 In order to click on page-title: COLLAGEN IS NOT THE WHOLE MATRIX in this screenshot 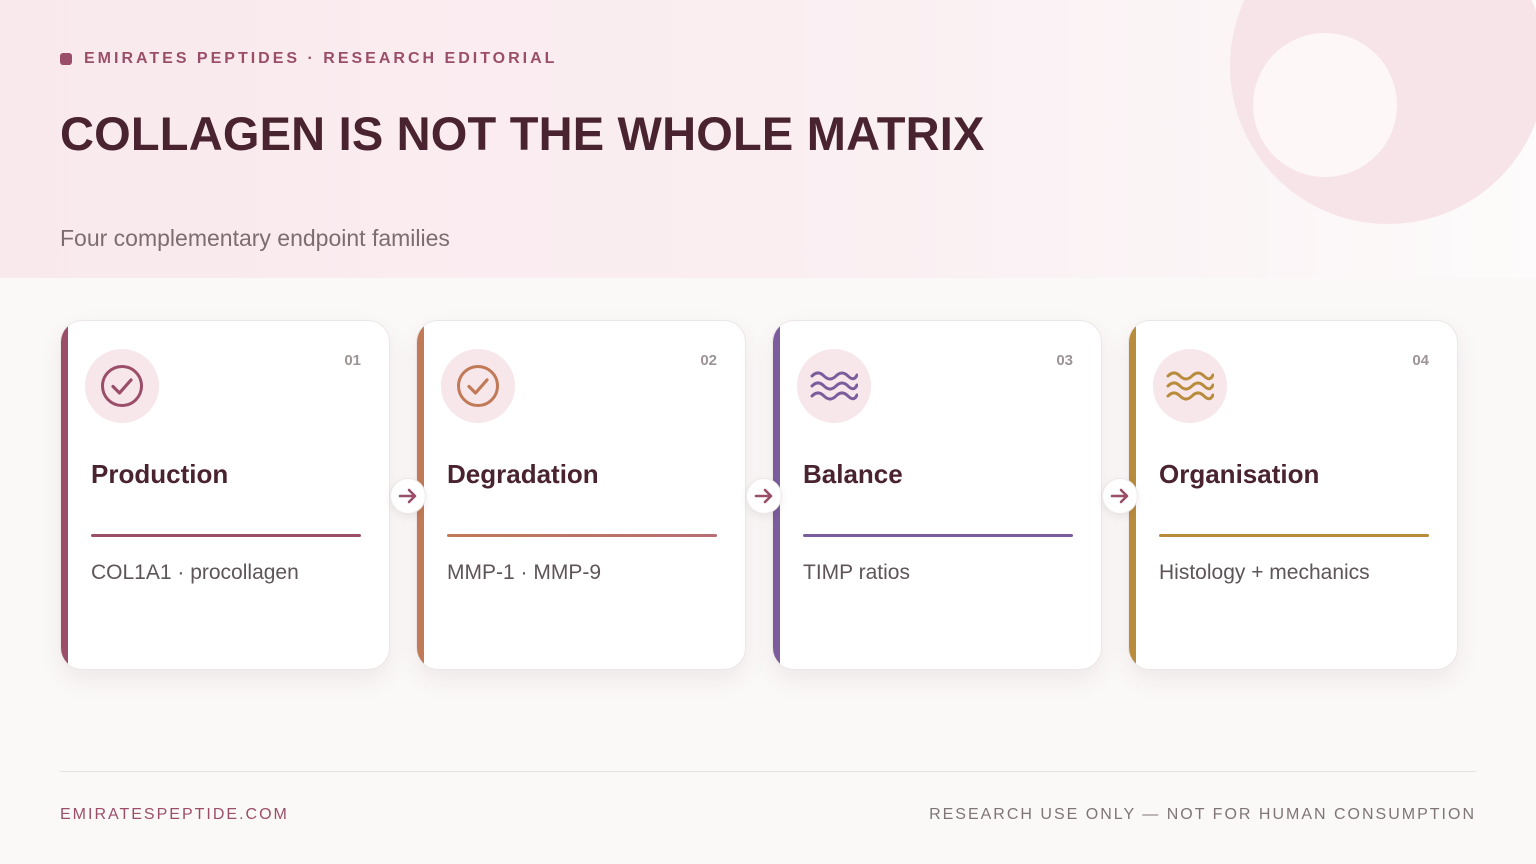, I will do `click(522, 133)`.